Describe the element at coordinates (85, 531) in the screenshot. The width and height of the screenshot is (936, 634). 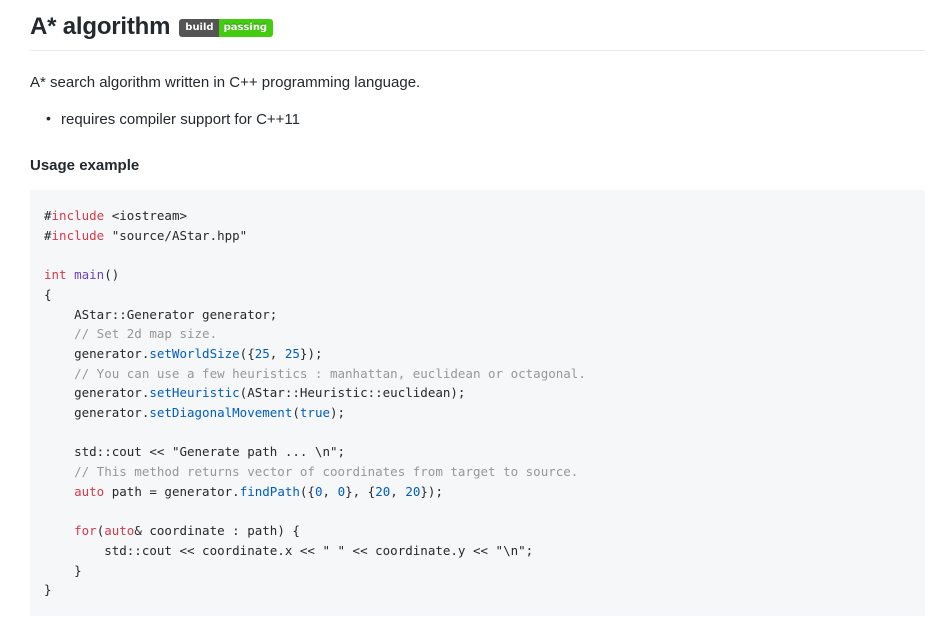
I see `code-token: for` at that location.